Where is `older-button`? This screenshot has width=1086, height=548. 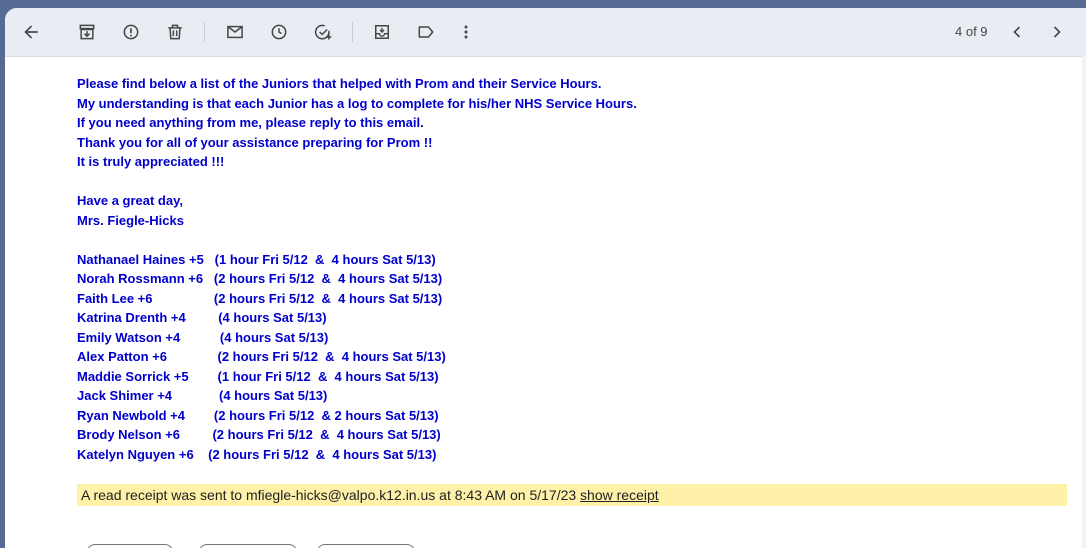
older-button is located at coordinates (1057, 32).